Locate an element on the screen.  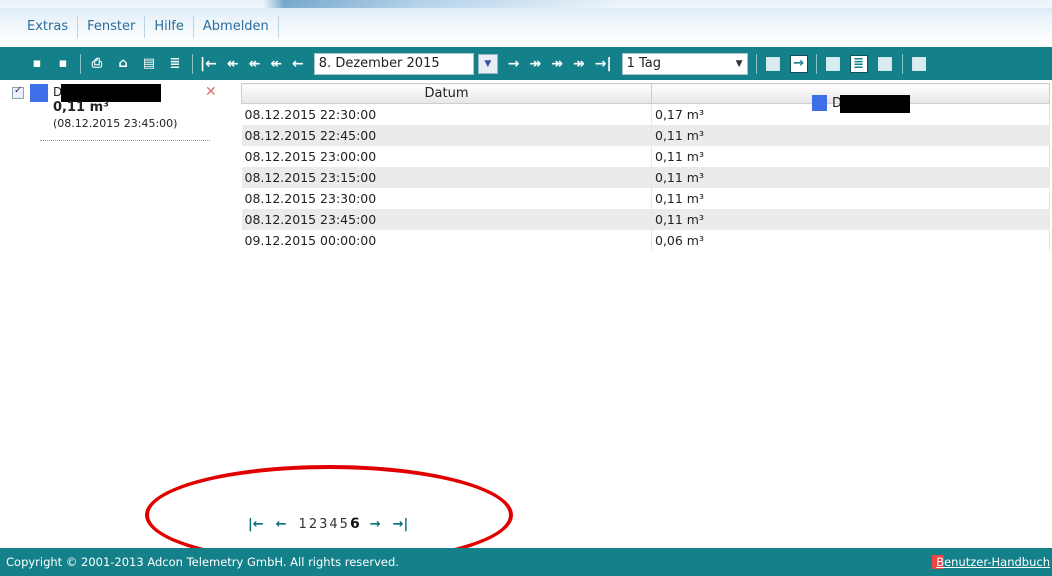
back-1-day-icon: ↞ is located at coordinates (276, 64).